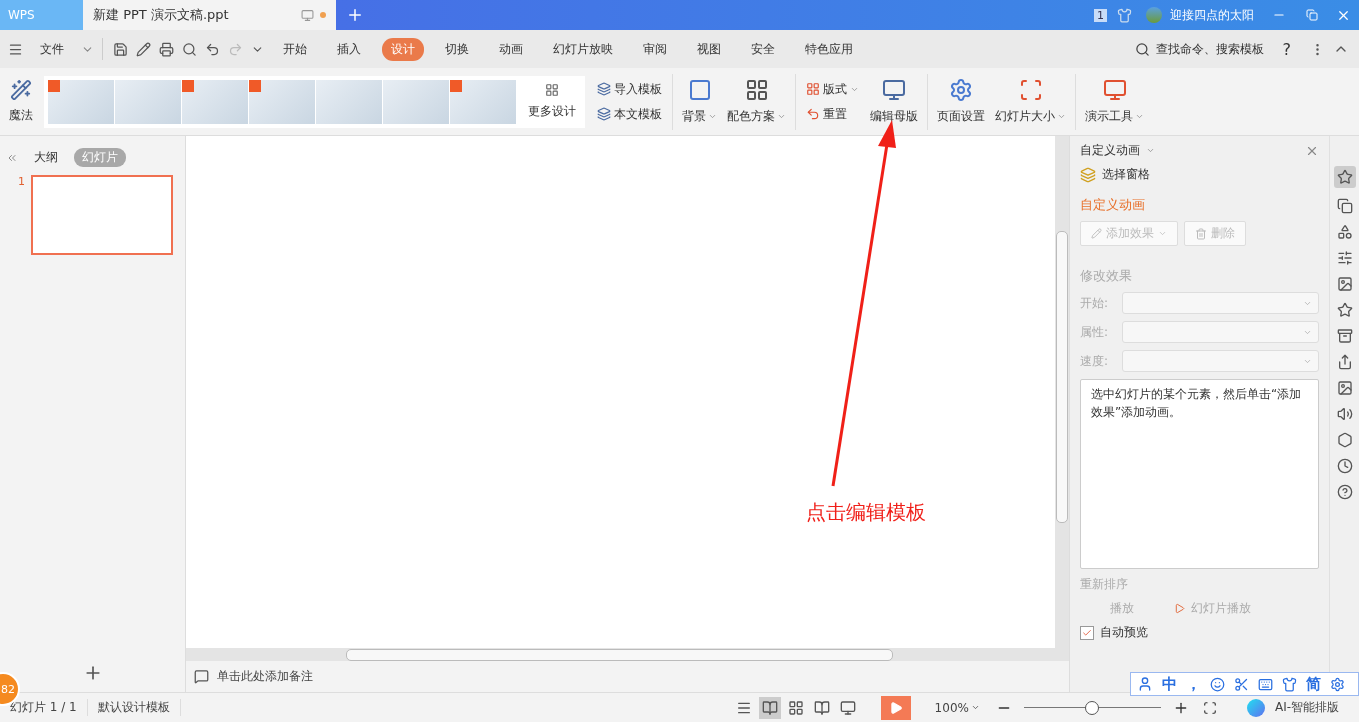 This screenshot has width=1359, height=722. I want to click on import-template-button: 导入模板, so click(629, 89).